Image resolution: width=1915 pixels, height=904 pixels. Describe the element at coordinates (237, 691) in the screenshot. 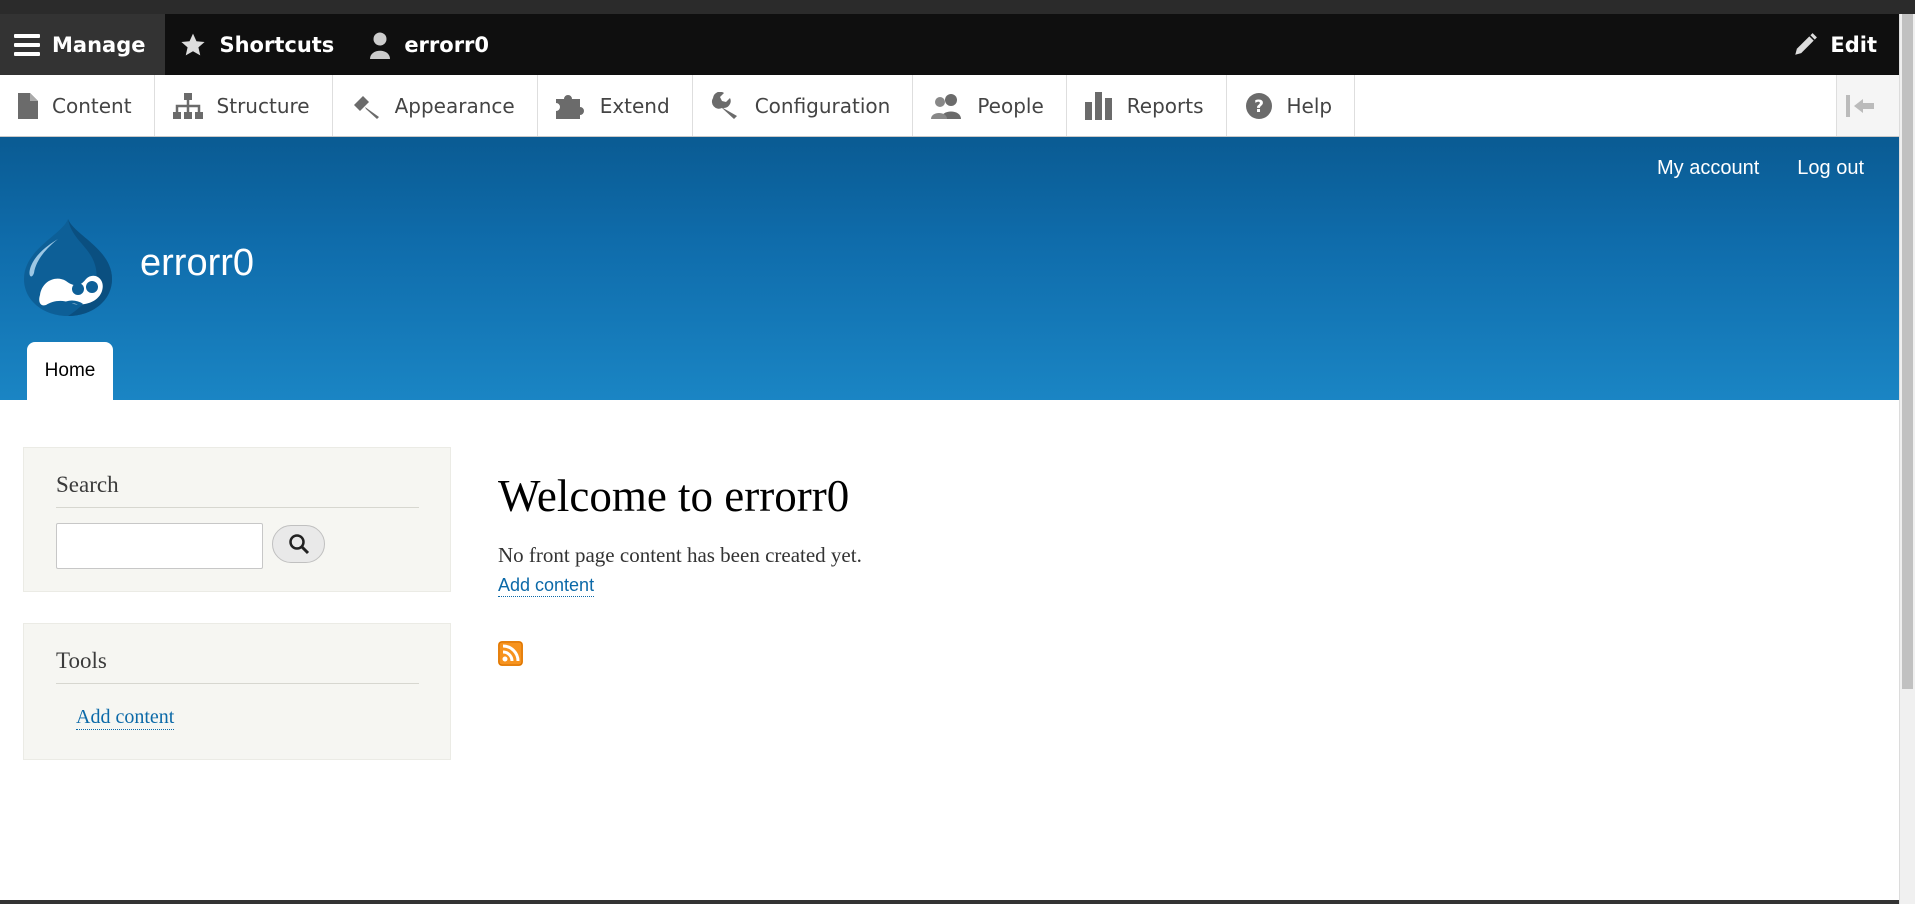

I see `tools-block: Tools Add content` at that location.